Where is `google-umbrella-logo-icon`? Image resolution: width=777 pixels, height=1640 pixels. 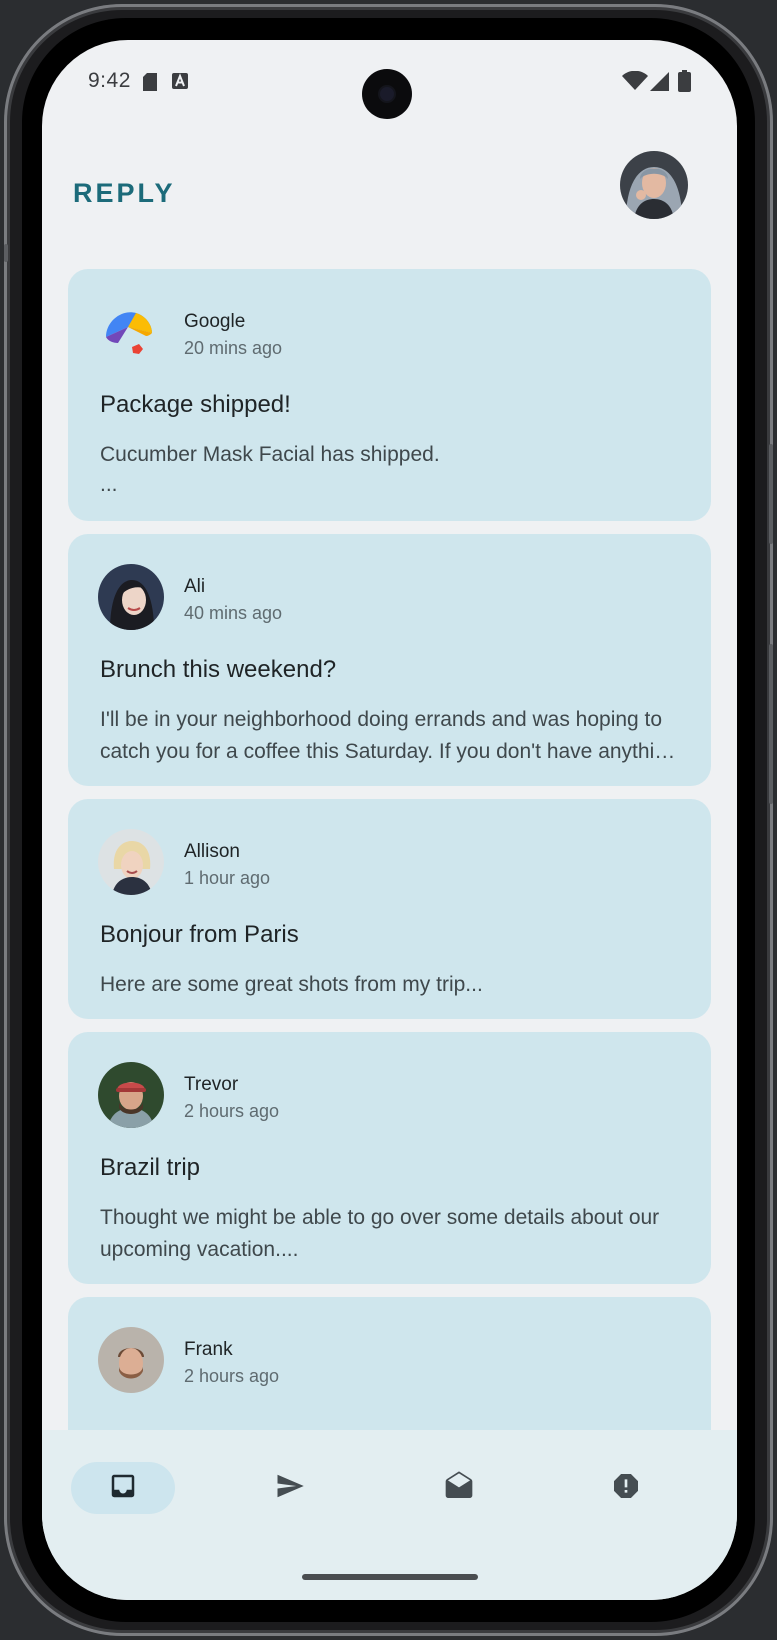
google-umbrella-logo-icon is located at coordinates (131, 332).